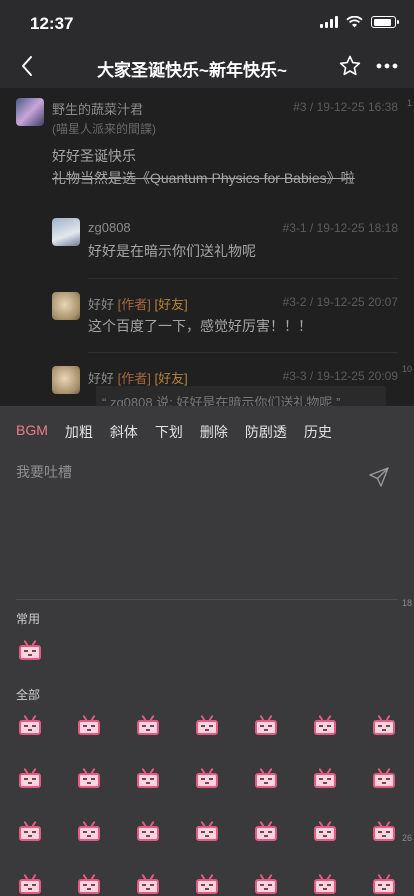 Image resolution: width=414 pixels, height=896 pixels. Describe the element at coordinates (169, 432) in the screenshot. I see `underline-button: 下划` at that location.